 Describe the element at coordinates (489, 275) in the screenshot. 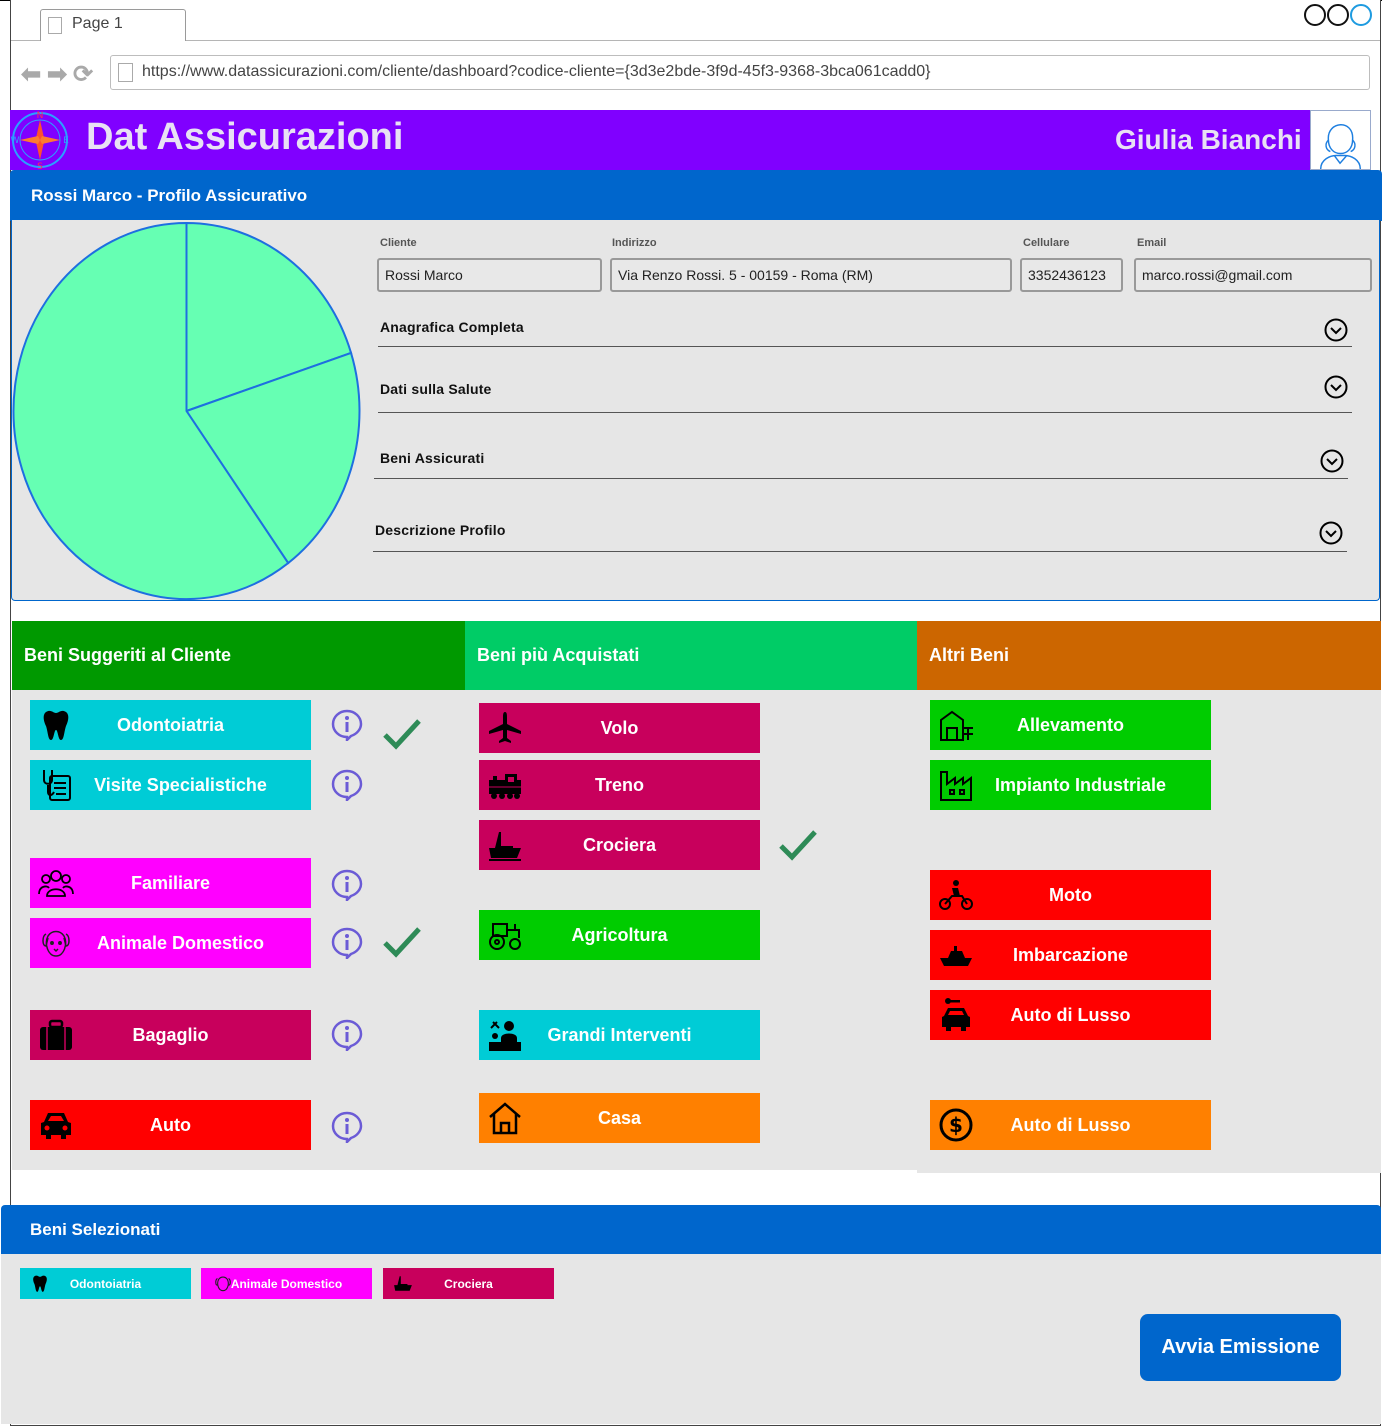

I see `cliente-field: Rossi Marco` at that location.